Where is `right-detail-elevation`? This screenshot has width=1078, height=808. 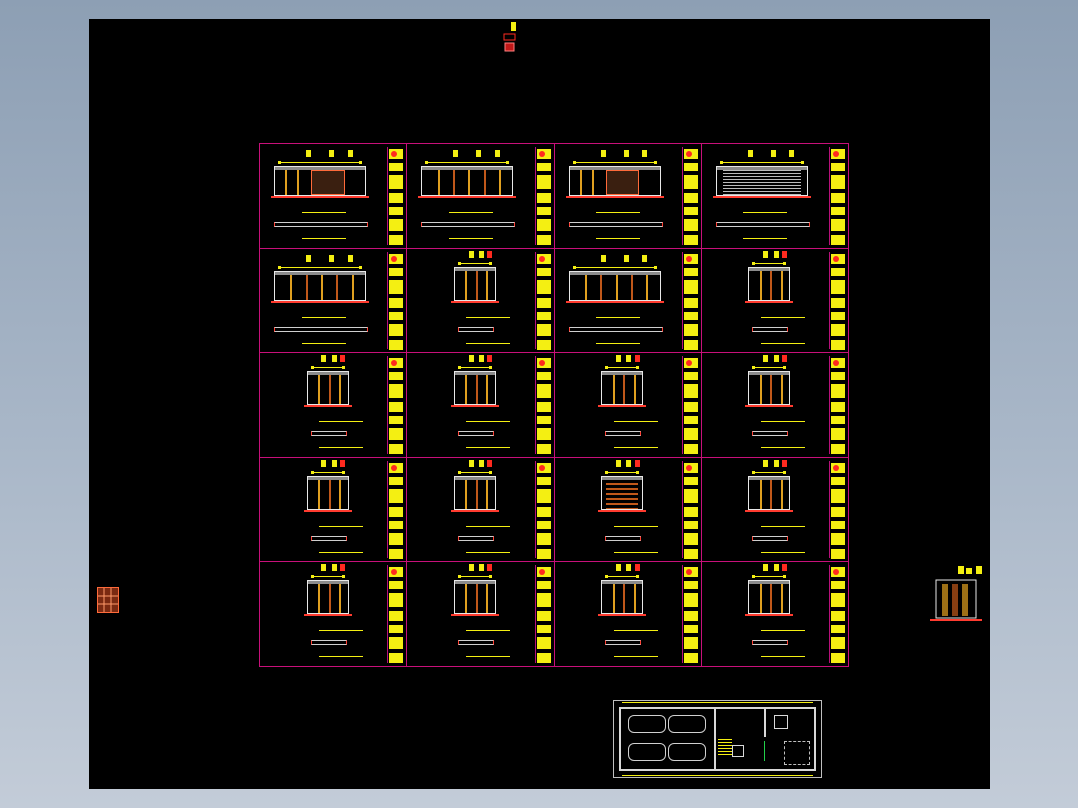 right-detail-elevation is located at coordinates (956, 595).